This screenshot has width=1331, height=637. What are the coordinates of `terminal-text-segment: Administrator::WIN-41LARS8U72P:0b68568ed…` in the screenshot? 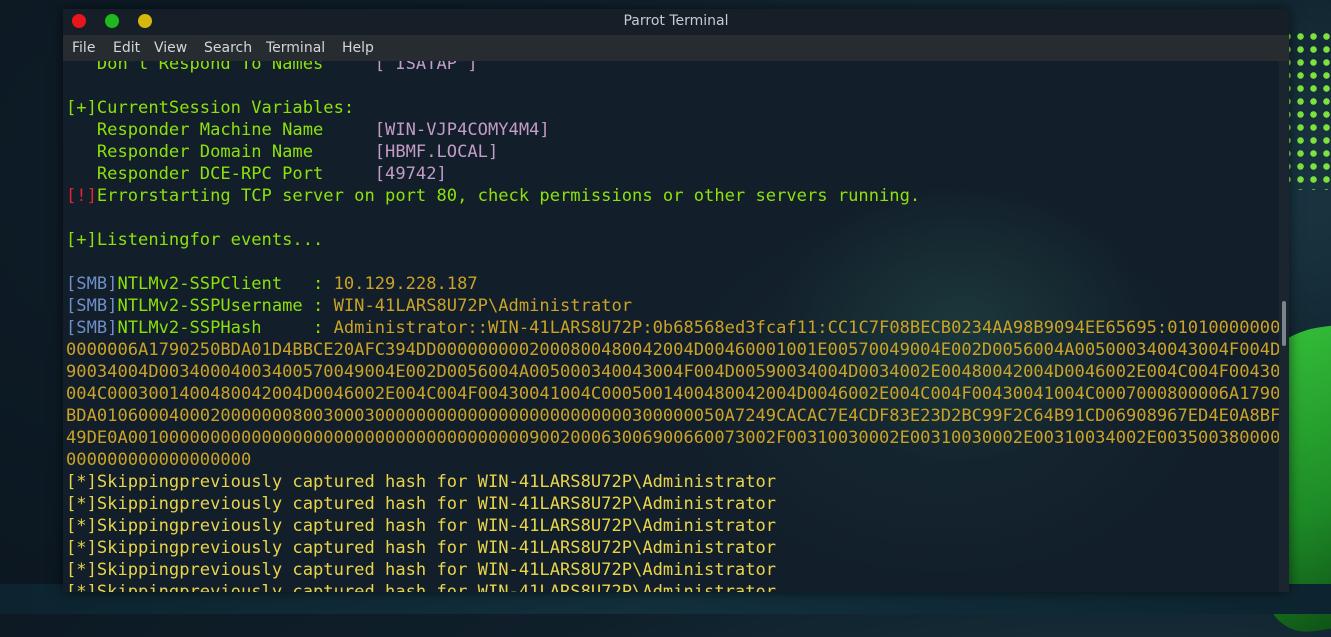 It's located at (806, 328).